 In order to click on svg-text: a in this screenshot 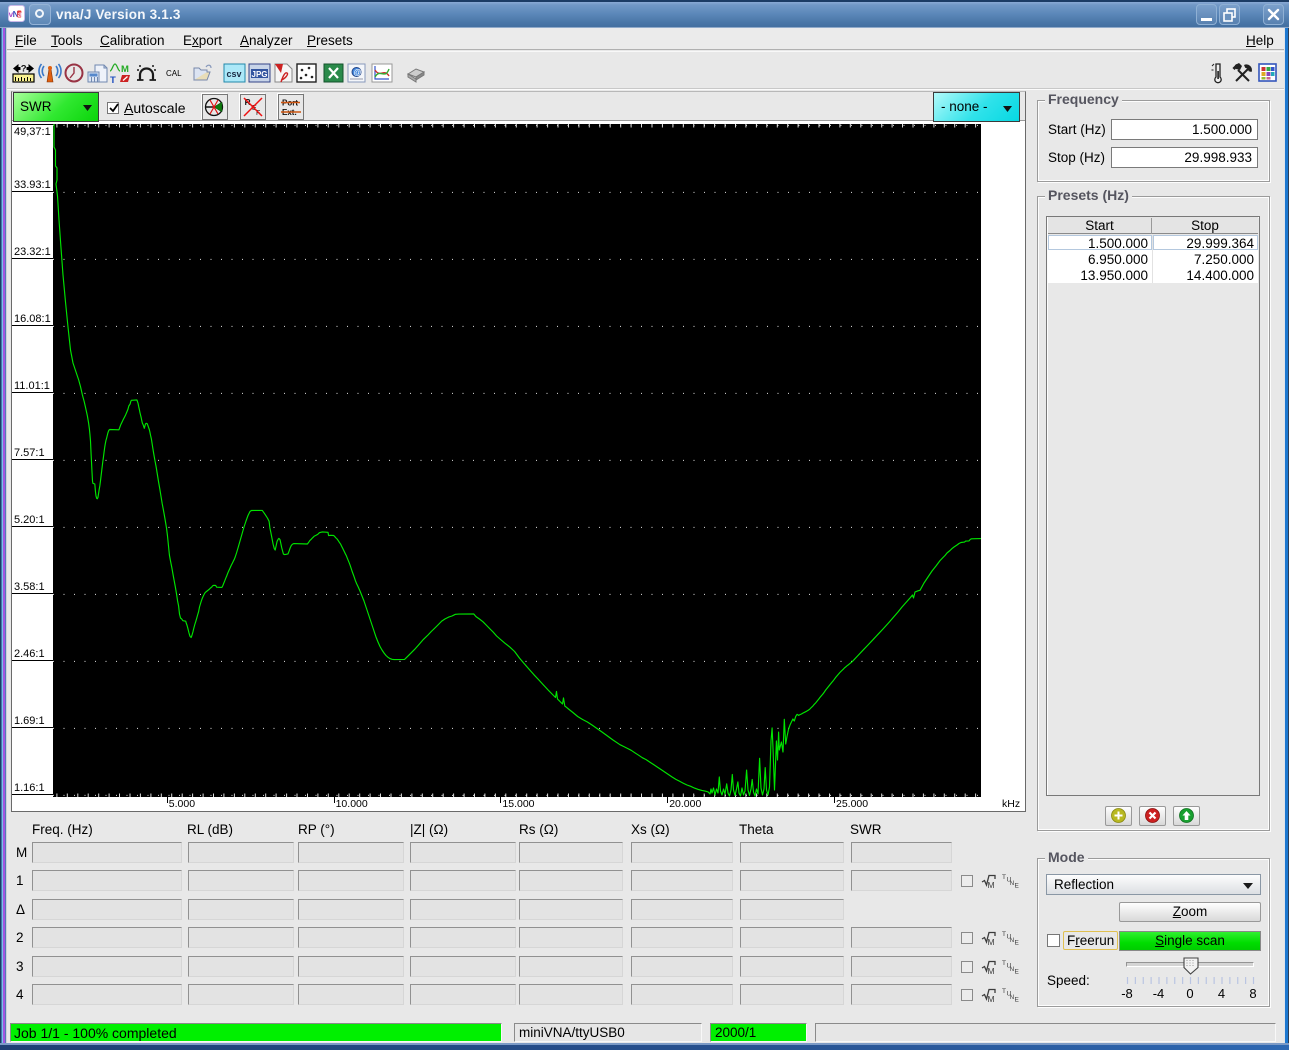, I will do `click(20, 14)`.